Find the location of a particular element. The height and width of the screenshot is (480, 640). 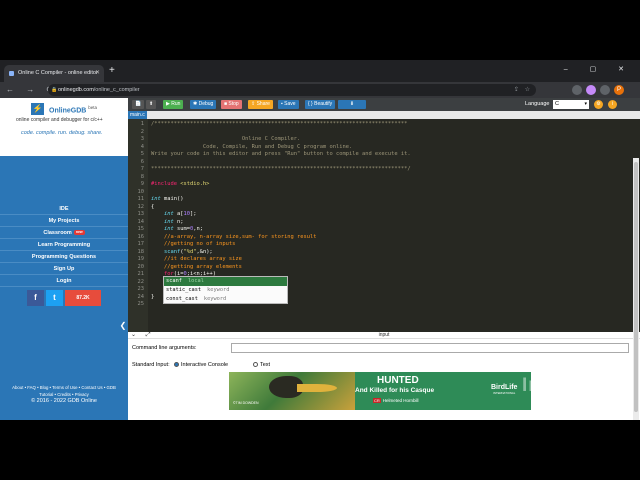

code-token: scanf is located at coordinates (172, 251).